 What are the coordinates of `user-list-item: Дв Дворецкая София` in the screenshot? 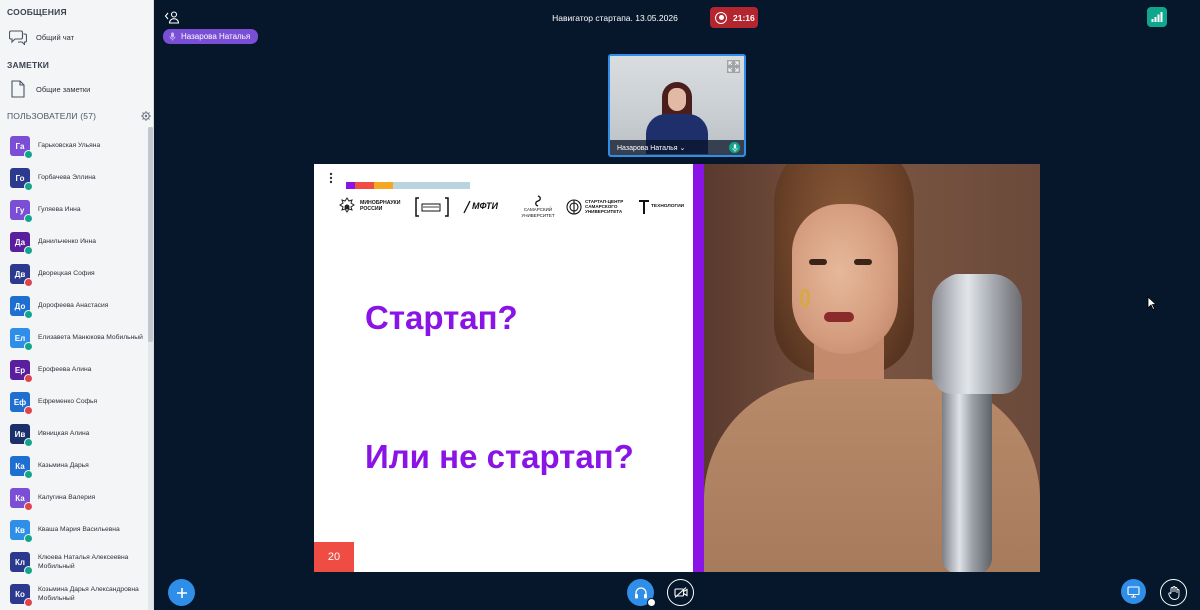 It's located at (75, 274).